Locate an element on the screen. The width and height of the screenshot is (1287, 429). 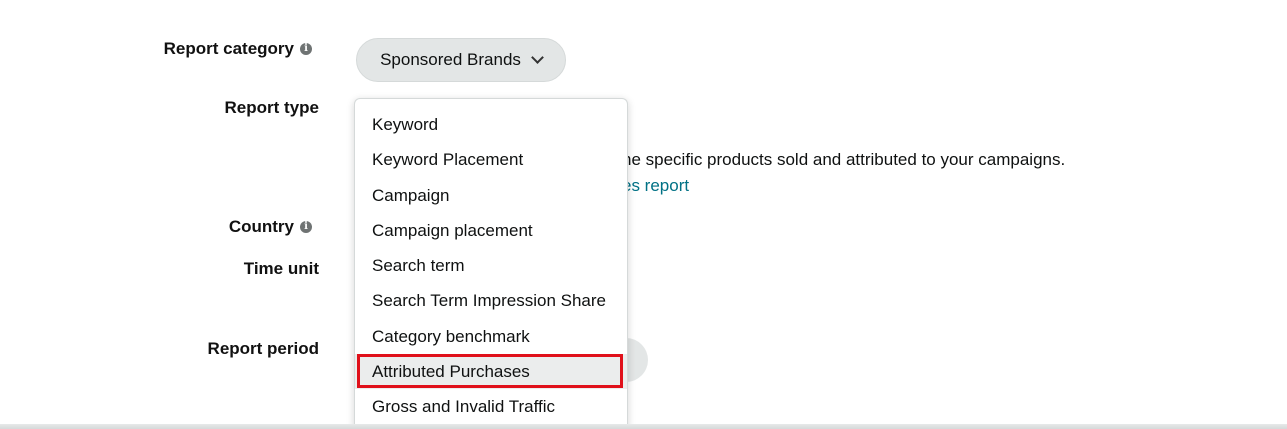
report-category-label: Report category i is located at coordinates (238, 49).